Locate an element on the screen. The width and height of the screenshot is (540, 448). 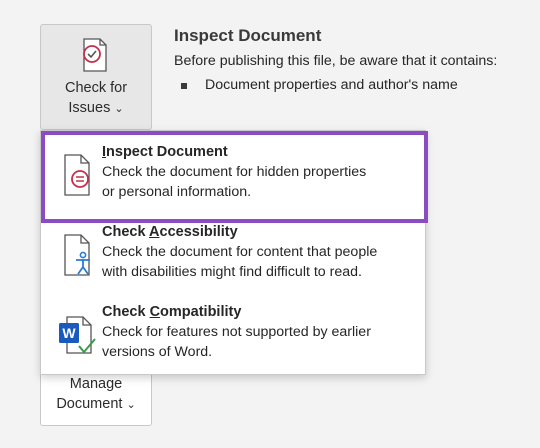
check-for-issues-label-line2: Issues is located at coordinates (89, 108).